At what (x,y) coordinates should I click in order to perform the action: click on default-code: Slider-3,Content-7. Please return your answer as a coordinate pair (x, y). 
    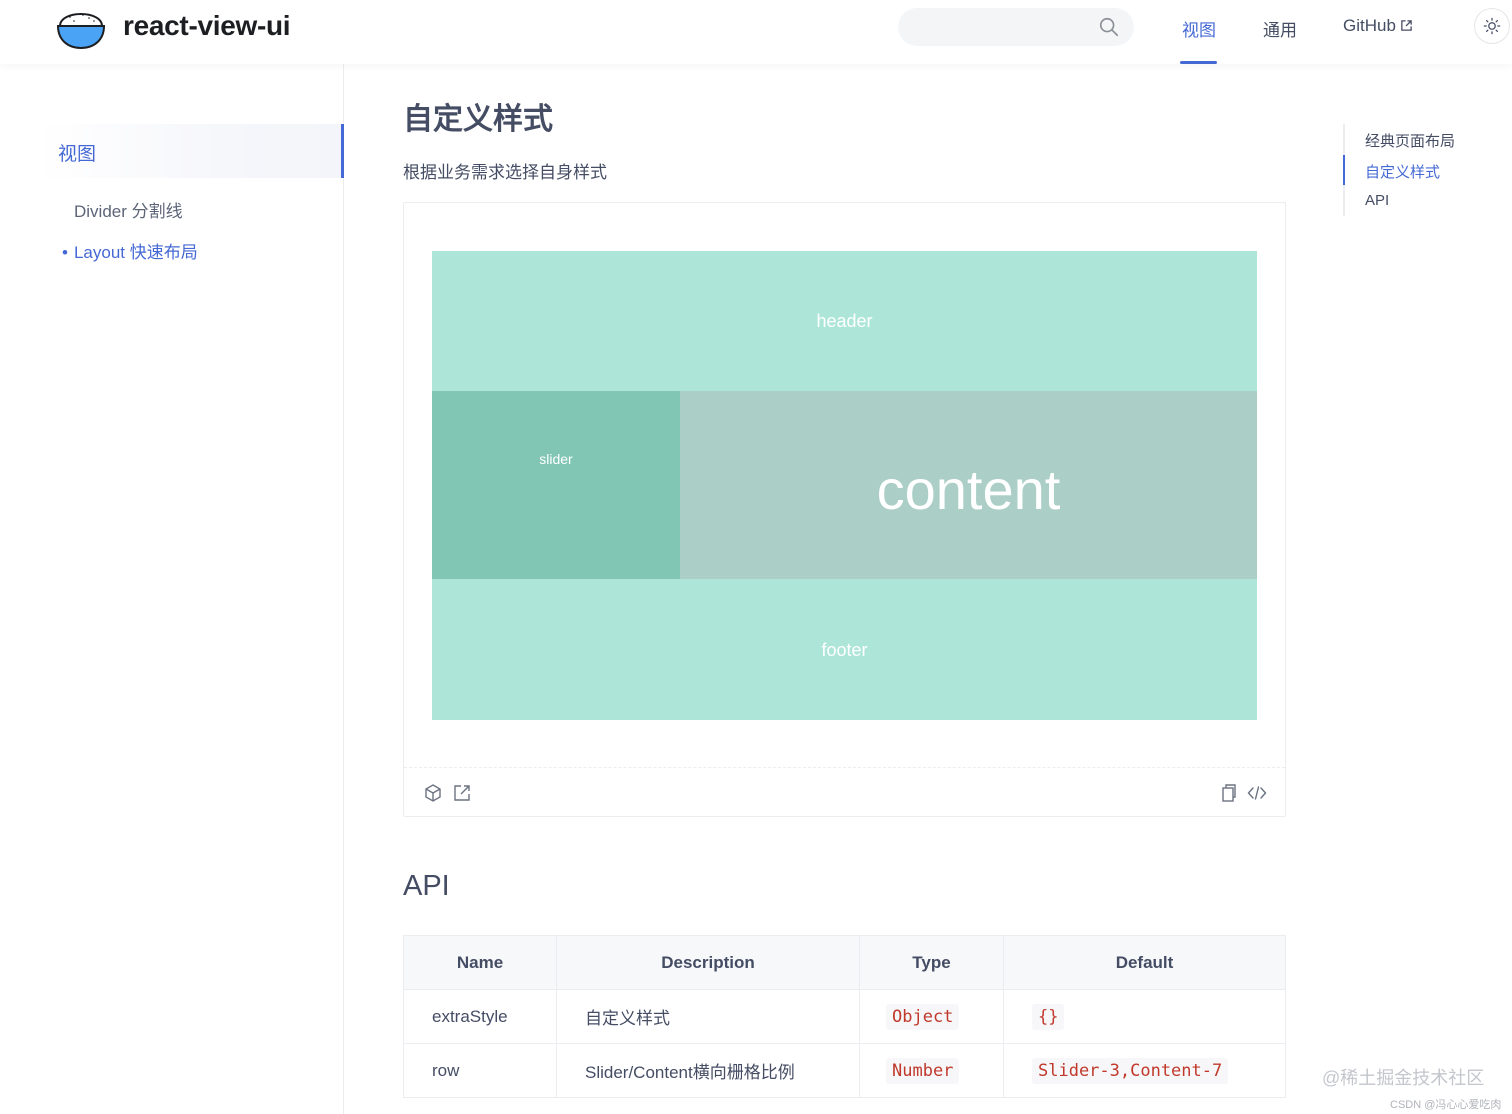
    Looking at the image, I should click on (1130, 1070).